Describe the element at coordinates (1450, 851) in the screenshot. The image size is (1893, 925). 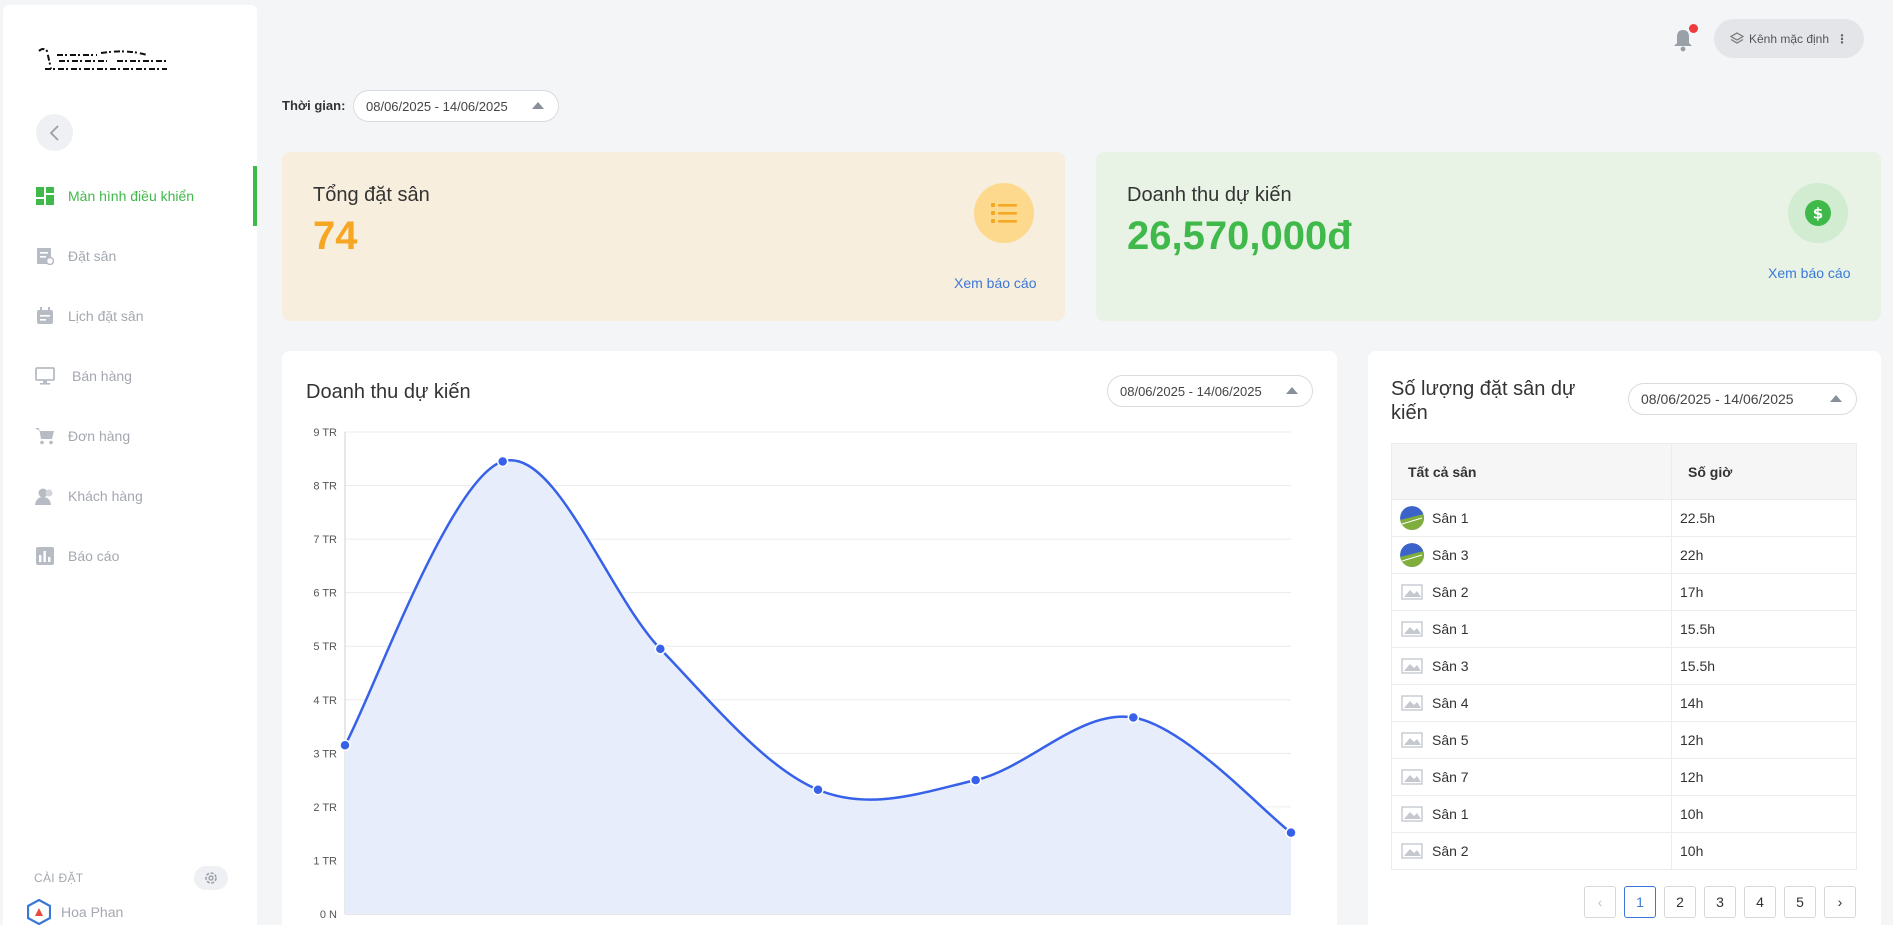
I see `court-name: Sân 2` at that location.